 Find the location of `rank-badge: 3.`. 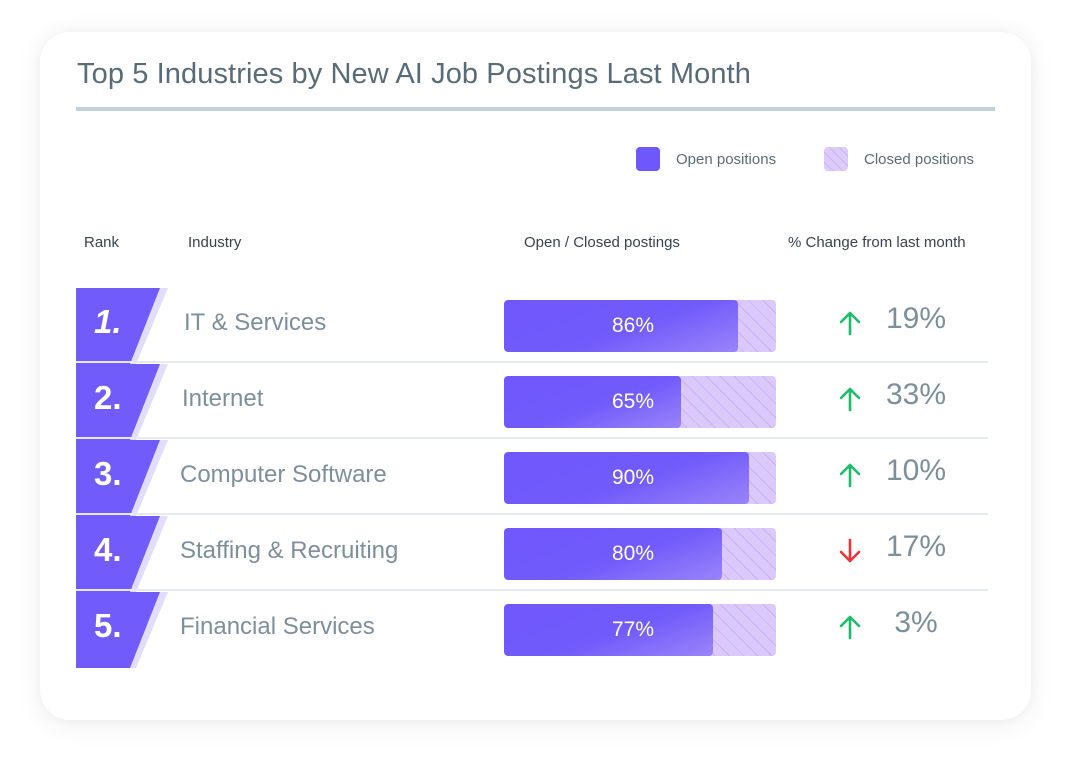

rank-badge: 3. is located at coordinates (124, 478).